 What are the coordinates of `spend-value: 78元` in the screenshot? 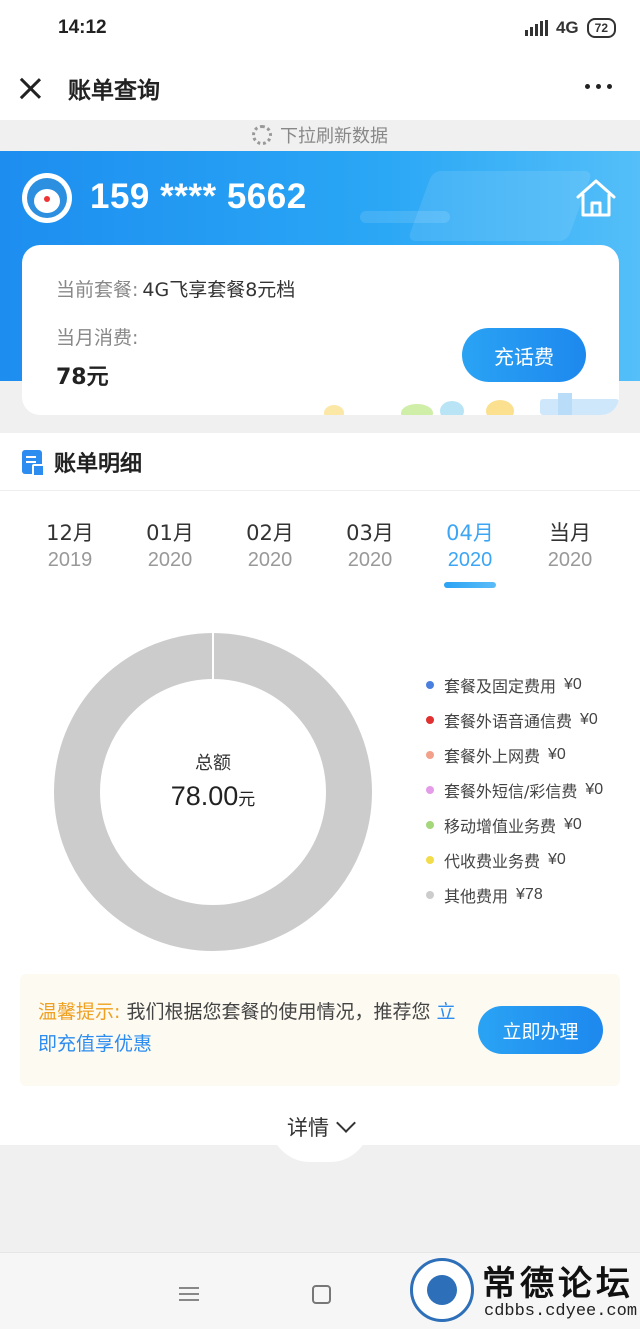 It's located at (82, 377).